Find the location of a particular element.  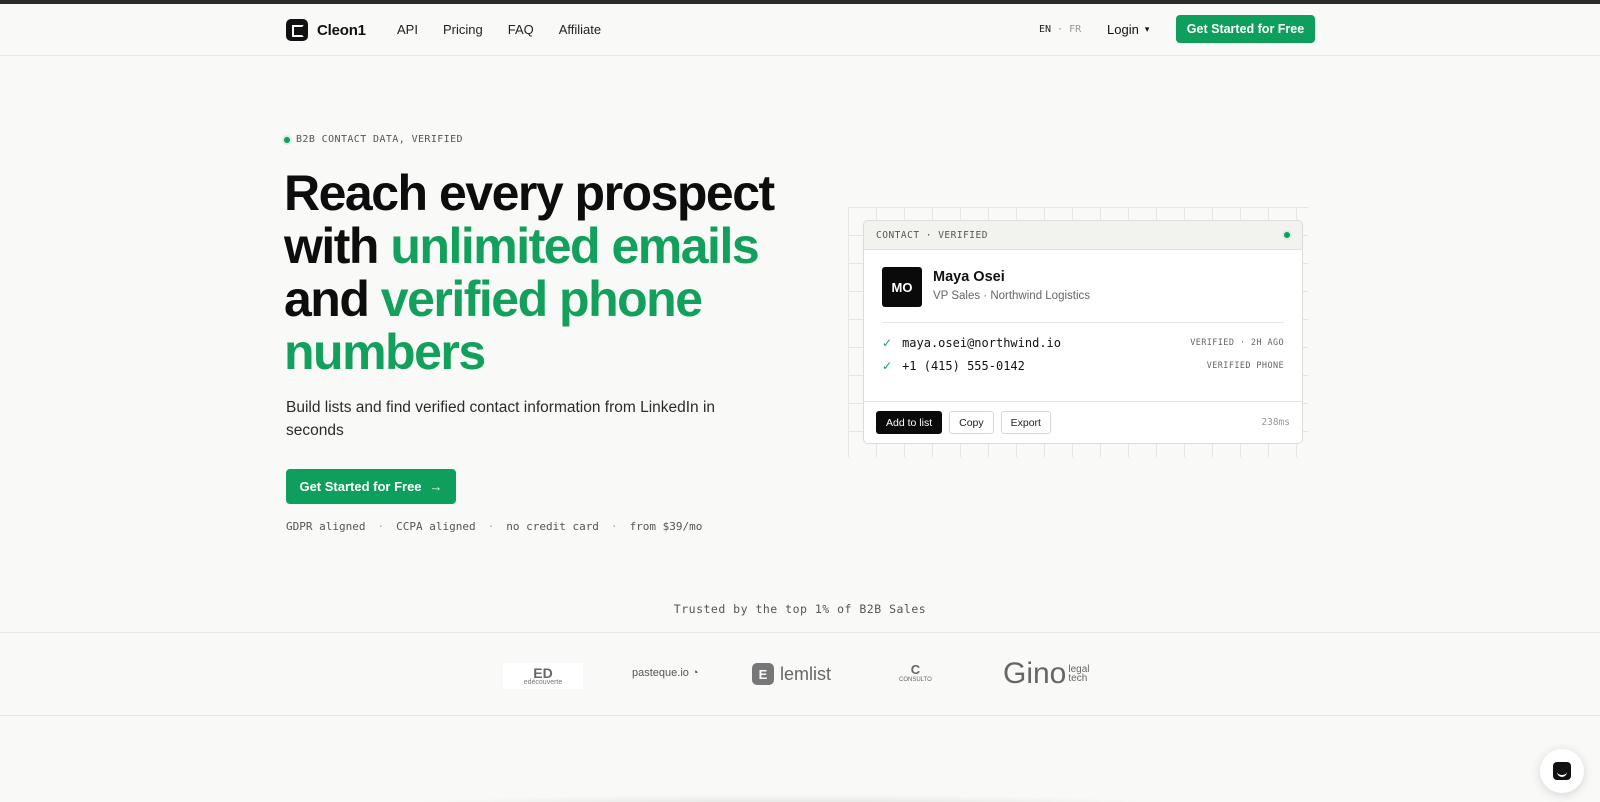

brand-logo: Cleon1 is located at coordinates (326, 30).